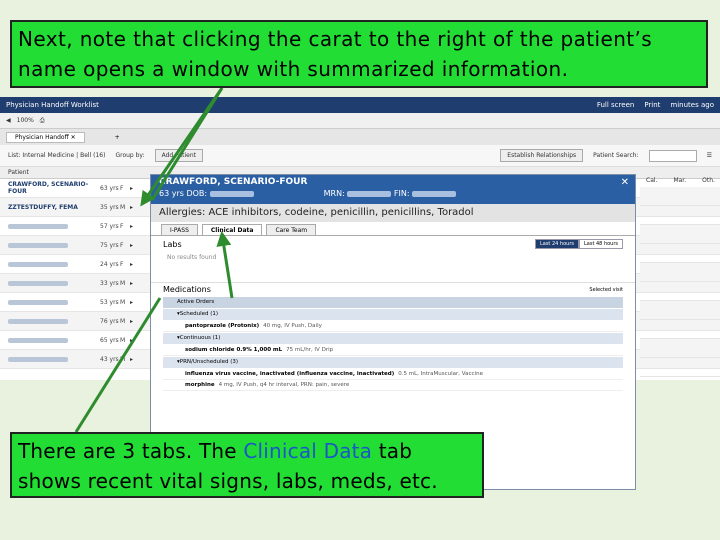 This screenshot has width=720, height=540. What do you see at coordinates (606, 290) in the screenshot?
I see `selected-visit: Selected visit` at bounding box center [606, 290].